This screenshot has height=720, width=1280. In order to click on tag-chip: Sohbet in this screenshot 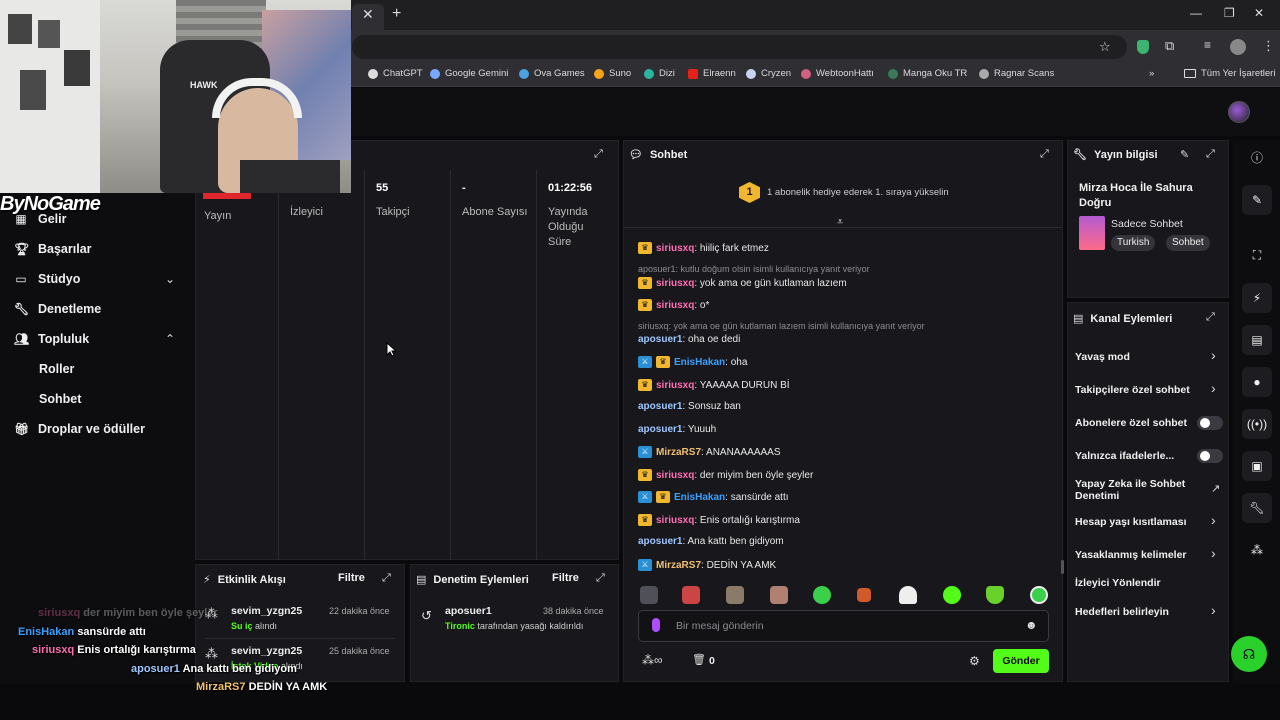, I will do `click(1188, 243)`.